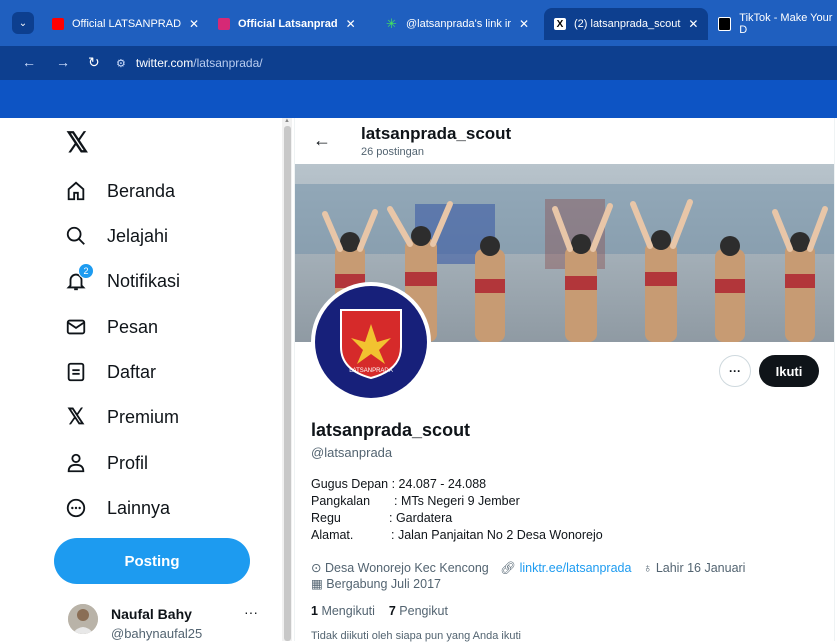 Image resolution: width=837 pixels, height=644 pixels. I want to click on sidebar-item-notifikasi: 2 Notifikasi, so click(122, 279).